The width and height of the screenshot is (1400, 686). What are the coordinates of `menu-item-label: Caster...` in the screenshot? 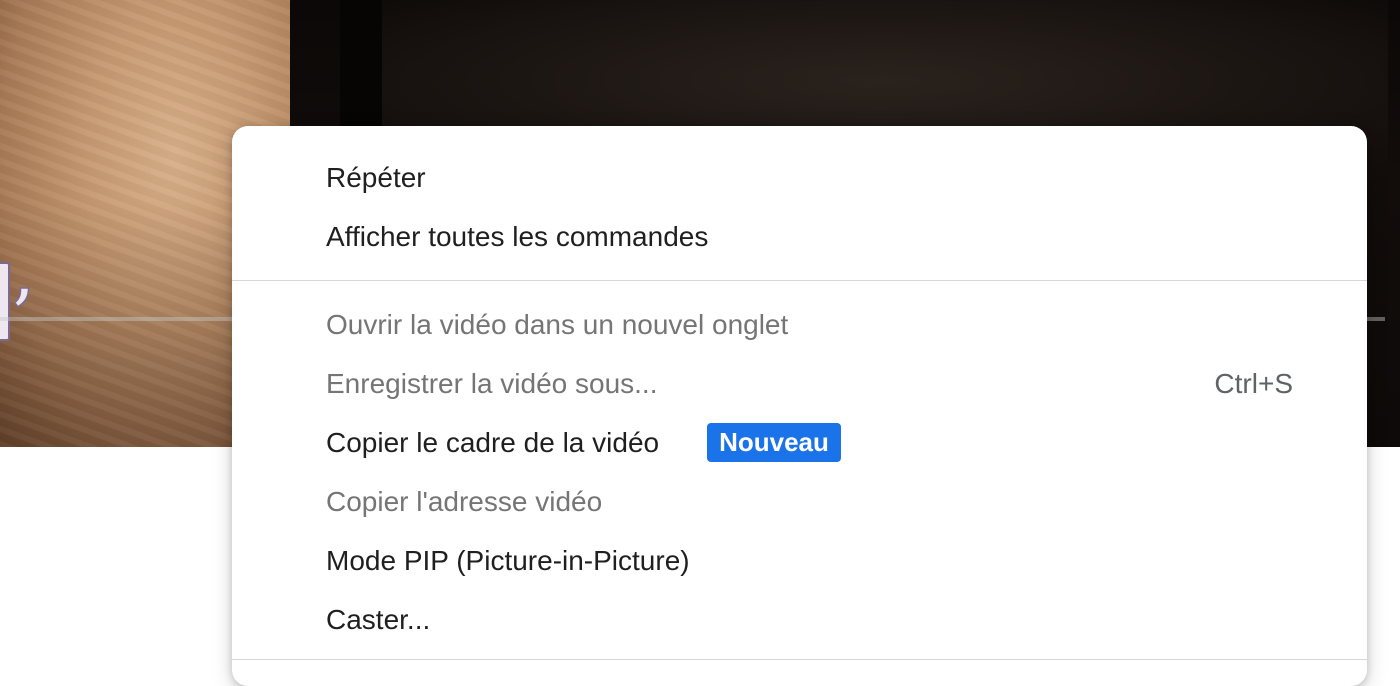 It's located at (378, 619).